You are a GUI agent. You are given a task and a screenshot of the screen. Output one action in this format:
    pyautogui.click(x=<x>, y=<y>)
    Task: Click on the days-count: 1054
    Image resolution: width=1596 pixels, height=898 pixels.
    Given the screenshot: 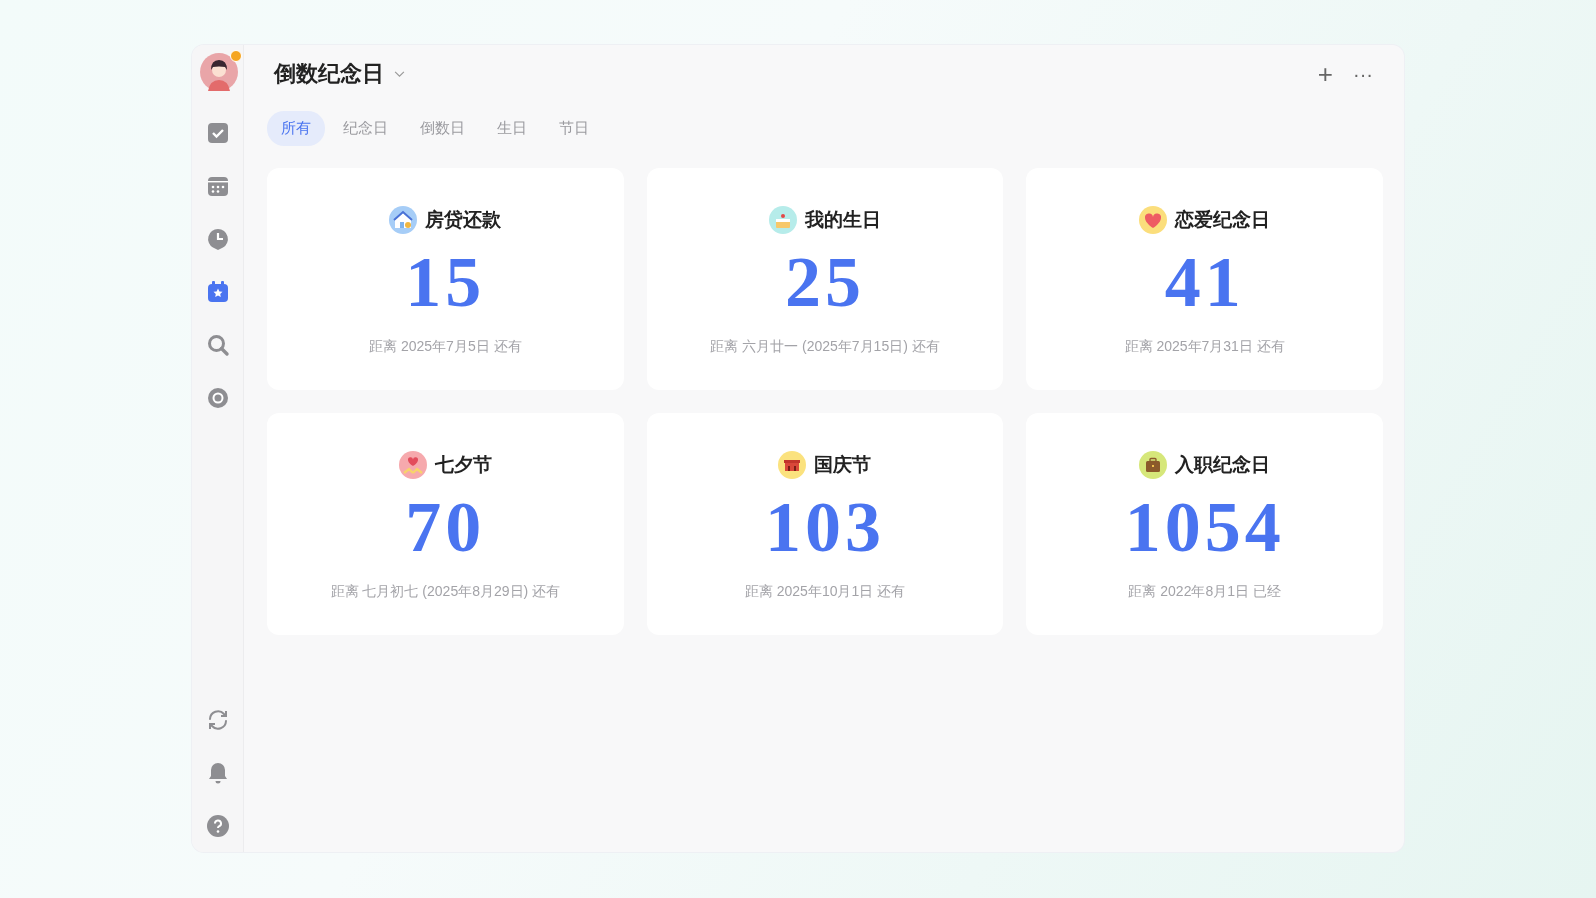 What is the action you would take?
    pyautogui.click(x=1204, y=527)
    